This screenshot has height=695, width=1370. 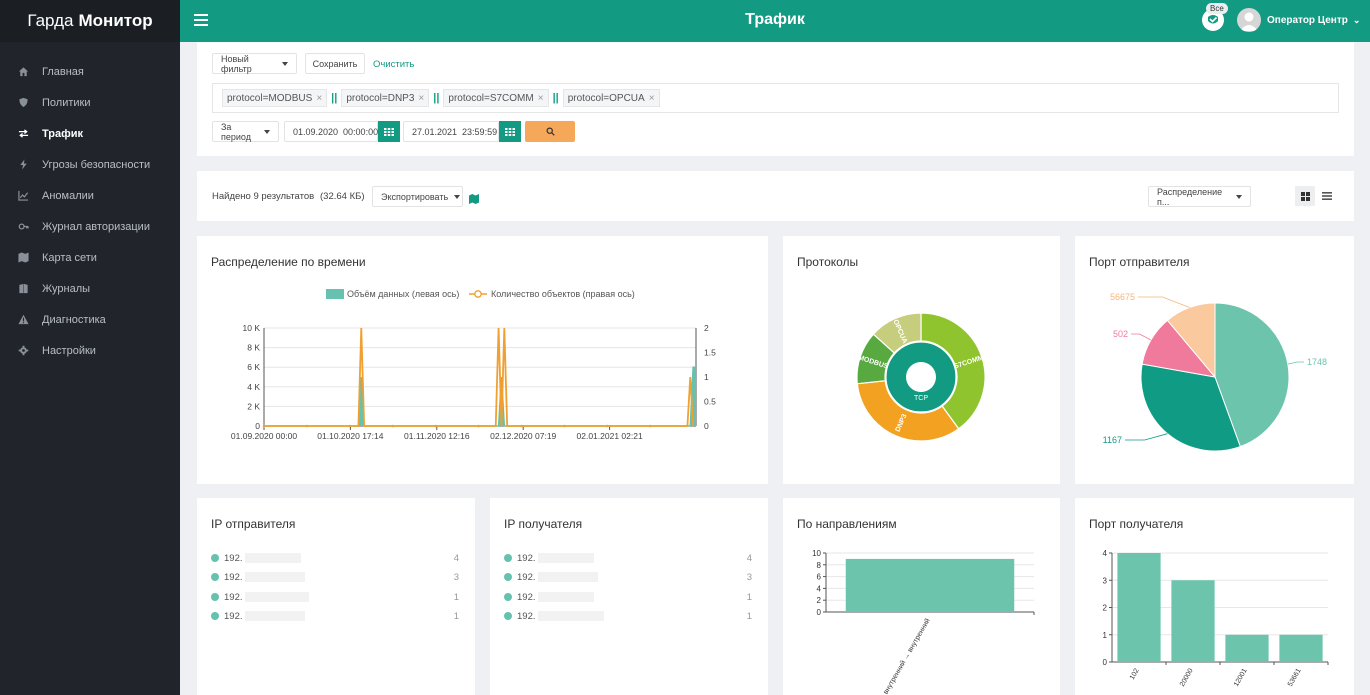 What do you see at coordinates (30, 102) in the screenshot?
I see `shield-icon` at bounding box center [30, 102].